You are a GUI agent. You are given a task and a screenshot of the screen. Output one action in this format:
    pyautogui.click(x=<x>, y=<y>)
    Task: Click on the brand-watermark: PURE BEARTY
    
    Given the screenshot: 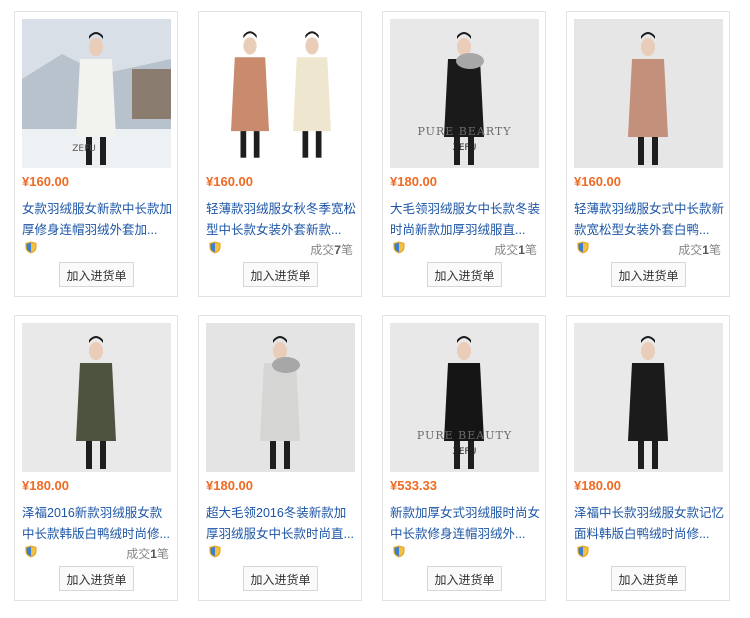 What is the action you would take?
    pyautogui.click(x=464, y=131)
    